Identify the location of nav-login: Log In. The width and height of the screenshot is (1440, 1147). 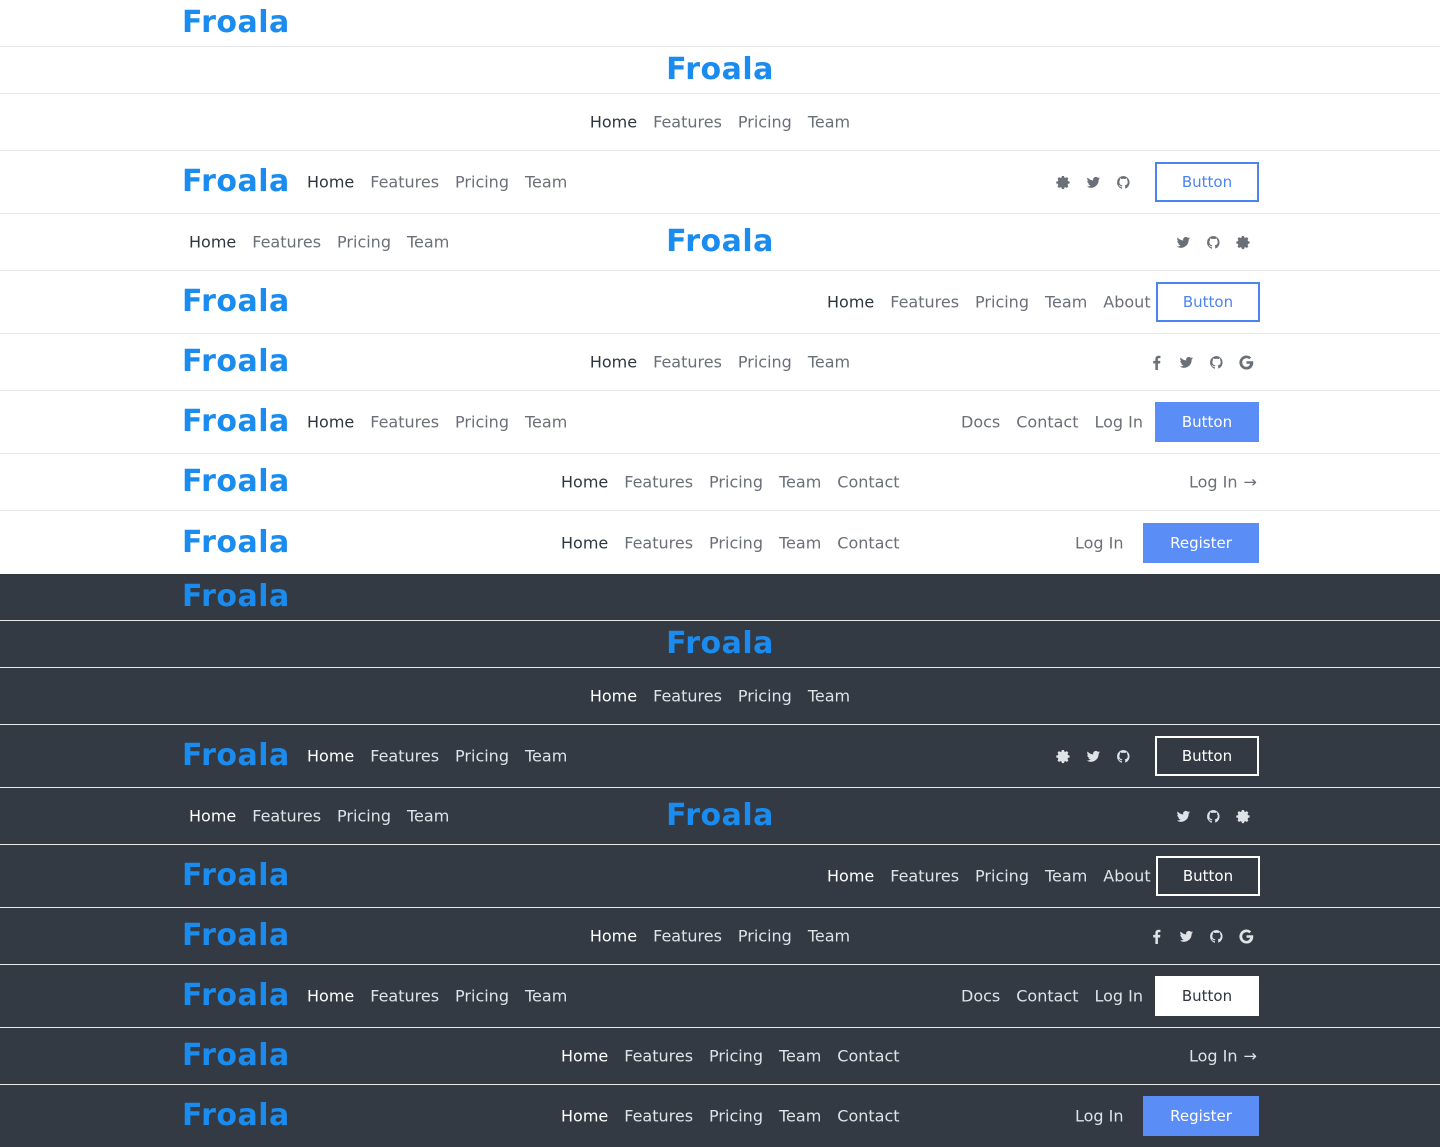
(1119, 996).